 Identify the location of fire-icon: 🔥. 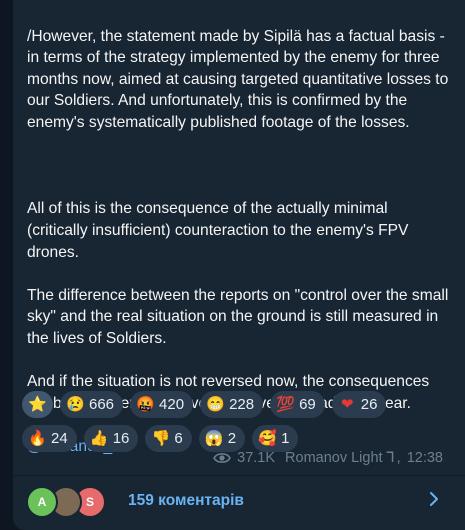
(37, 438).